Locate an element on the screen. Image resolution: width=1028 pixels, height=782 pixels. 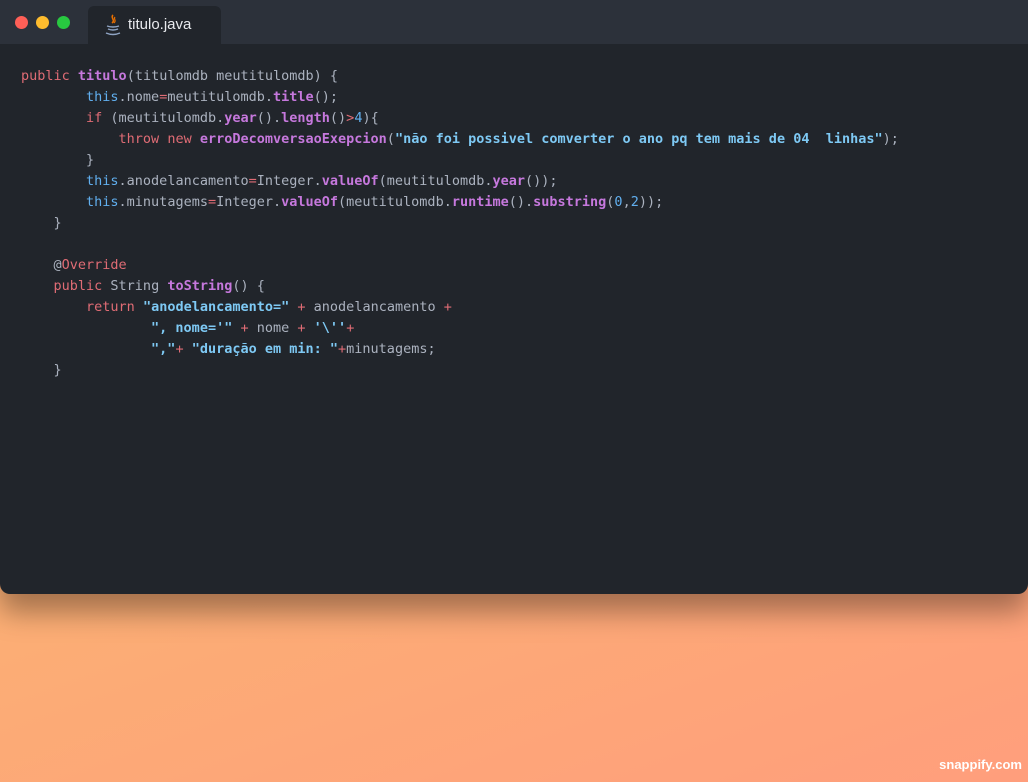
code-token: "duração em min: " is located at coordinates (265, 349).